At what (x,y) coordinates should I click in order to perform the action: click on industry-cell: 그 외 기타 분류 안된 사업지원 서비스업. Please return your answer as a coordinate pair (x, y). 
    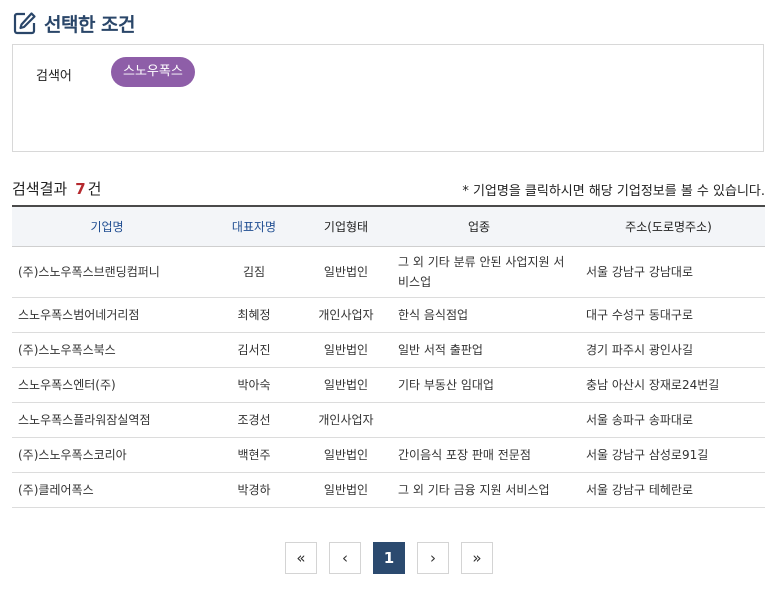
    Looking at the image, I should click on (479, 272).